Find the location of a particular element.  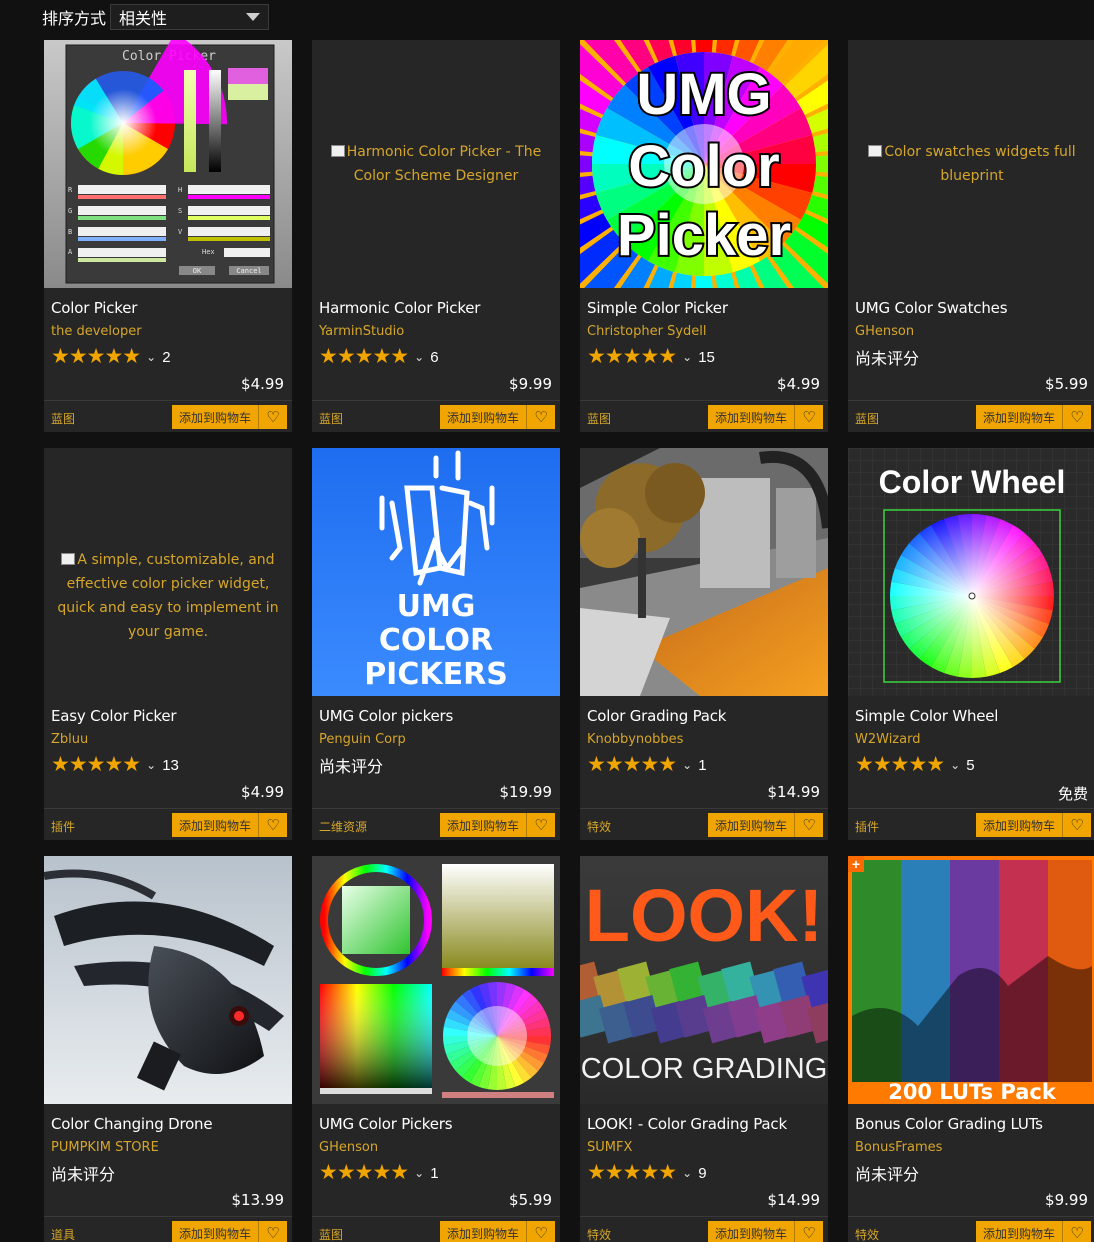

product-author: Knobbynobbes is located at coordinates (635, 739).